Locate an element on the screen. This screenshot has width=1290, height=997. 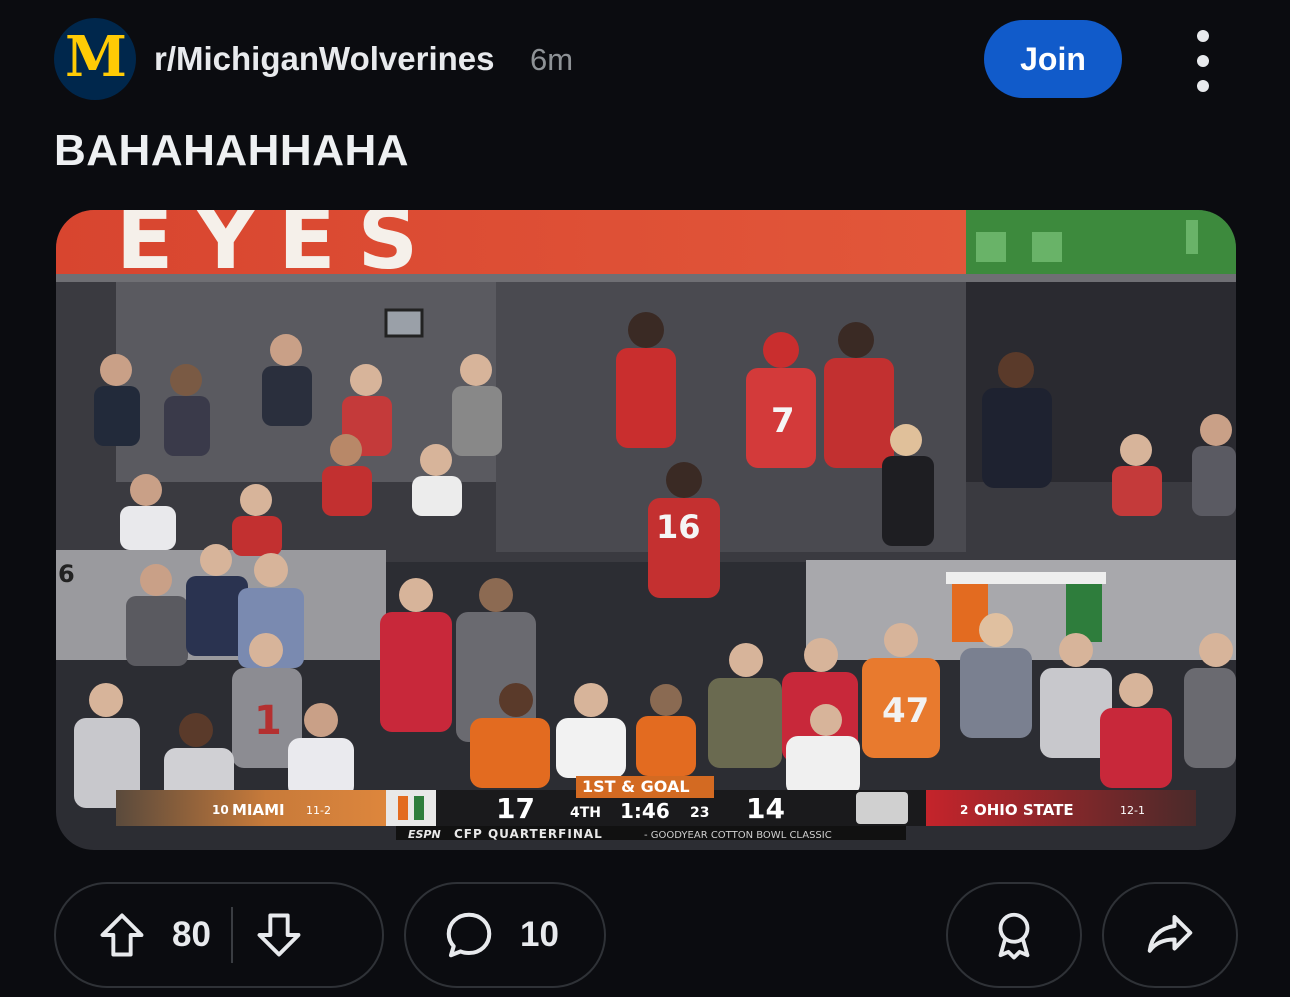
section-number: 6 is located at coordinates (66, 574).